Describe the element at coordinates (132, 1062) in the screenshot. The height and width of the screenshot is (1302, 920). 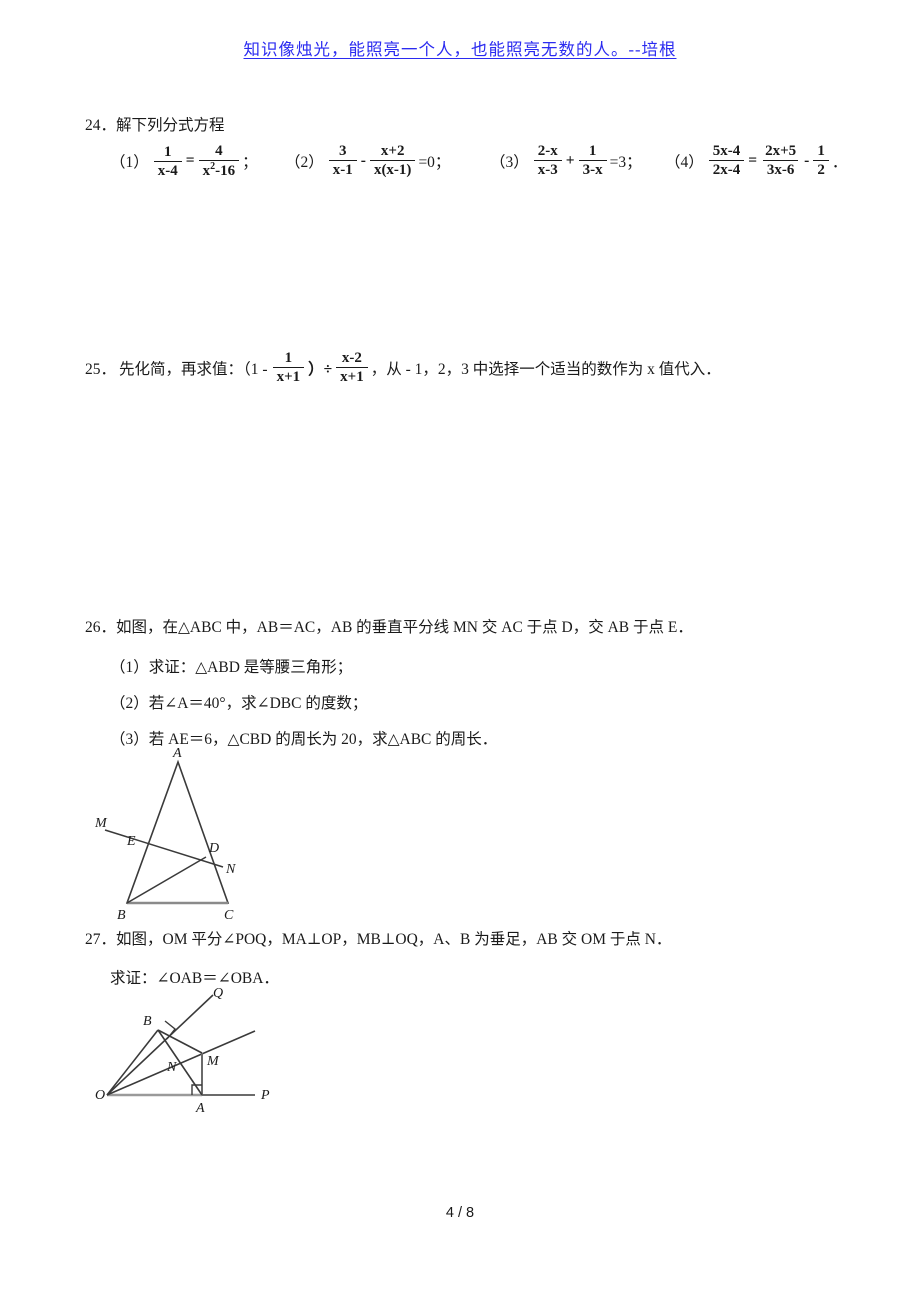
I see `segment-ob` at that location.